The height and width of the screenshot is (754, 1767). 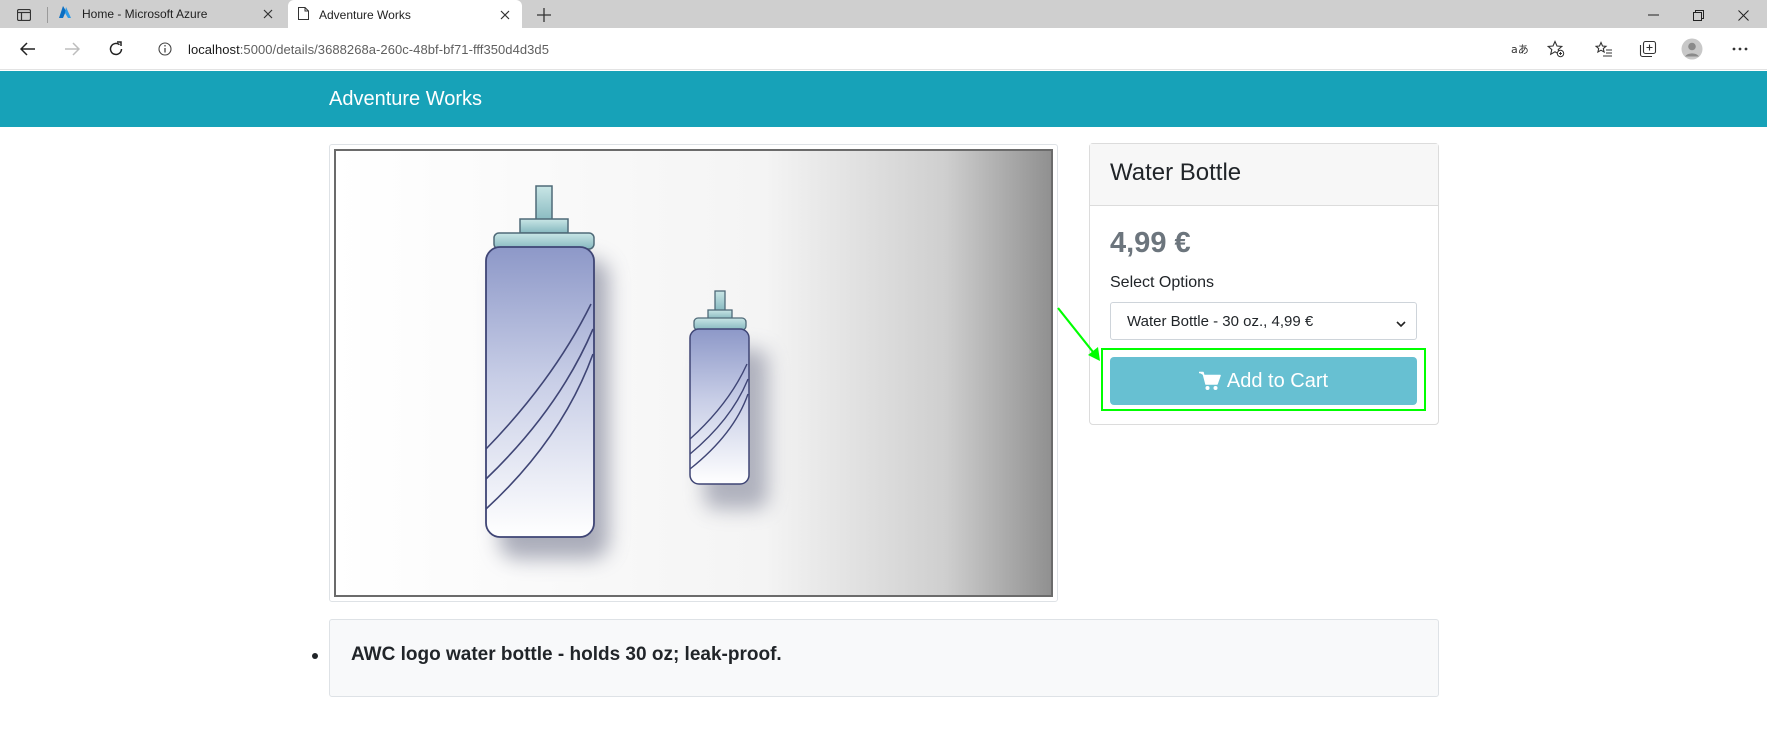 I want to click on cart-icon, so click(x=1209, y=381).